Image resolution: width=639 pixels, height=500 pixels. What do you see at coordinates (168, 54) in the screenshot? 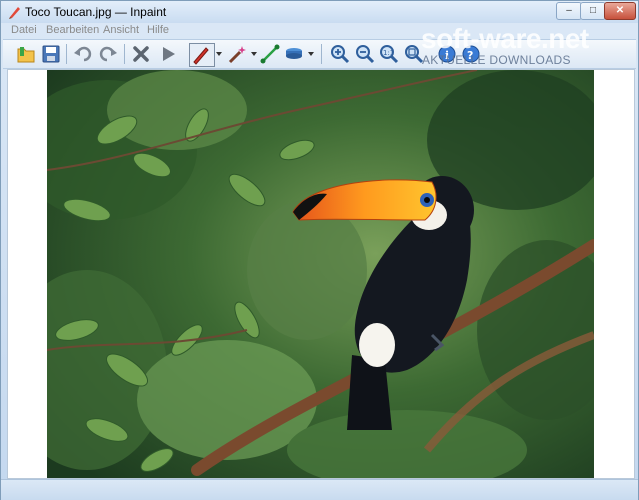
I see `play-icon` at bounding box center [168, 54].